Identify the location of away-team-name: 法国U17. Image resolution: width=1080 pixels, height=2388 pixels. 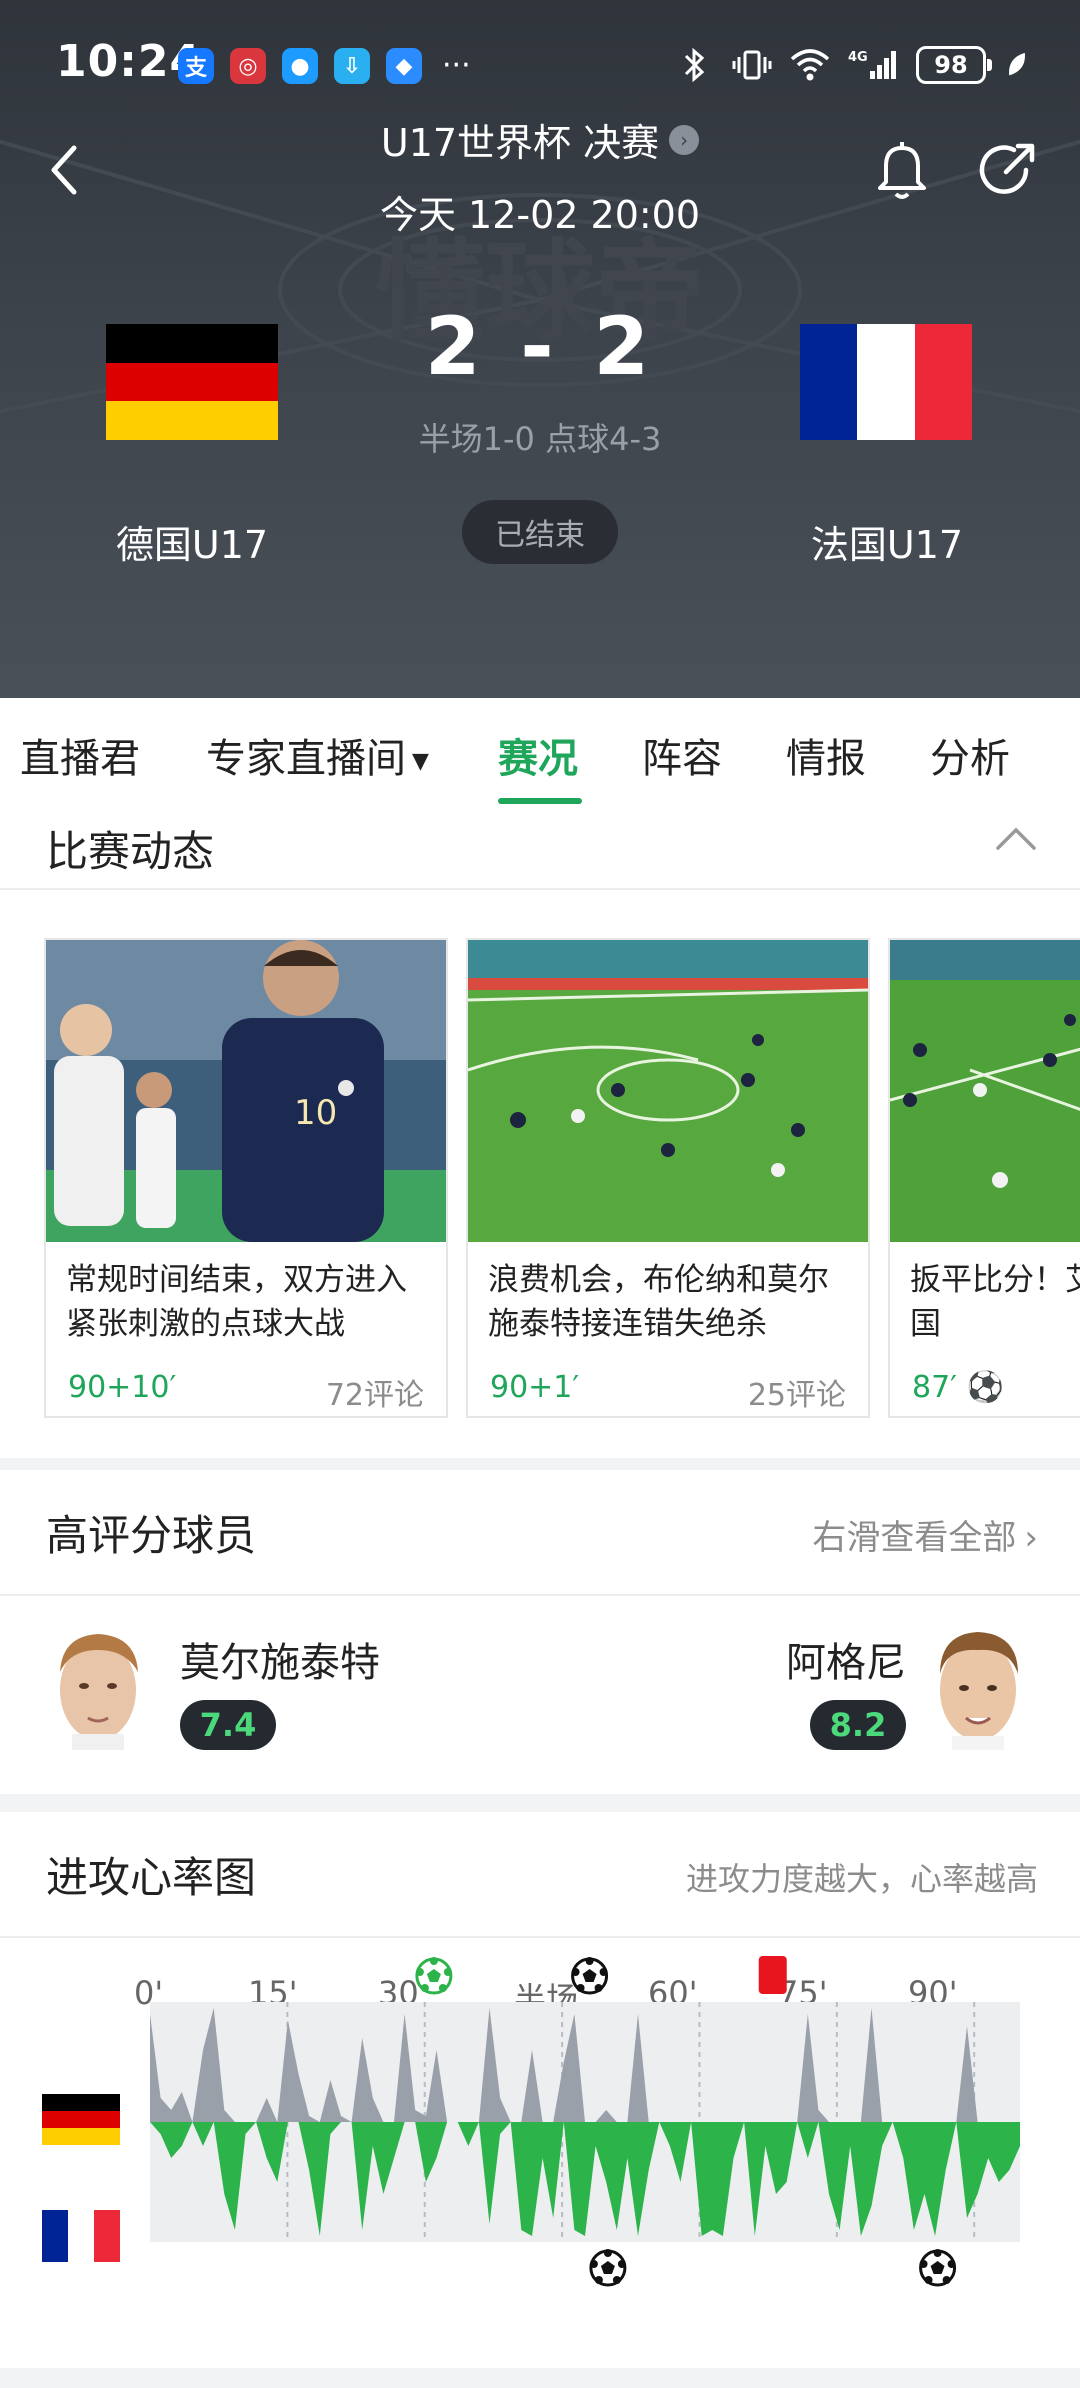
(887, 541).